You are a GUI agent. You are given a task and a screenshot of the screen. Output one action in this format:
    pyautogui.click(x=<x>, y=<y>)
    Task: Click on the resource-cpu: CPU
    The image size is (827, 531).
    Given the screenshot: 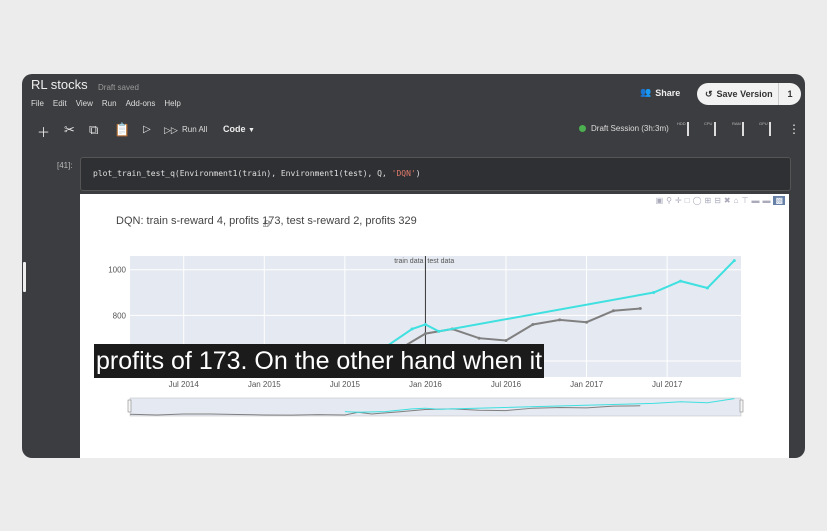 What is the action you would take?
    pyautogui.click(x=708, y=123)
    